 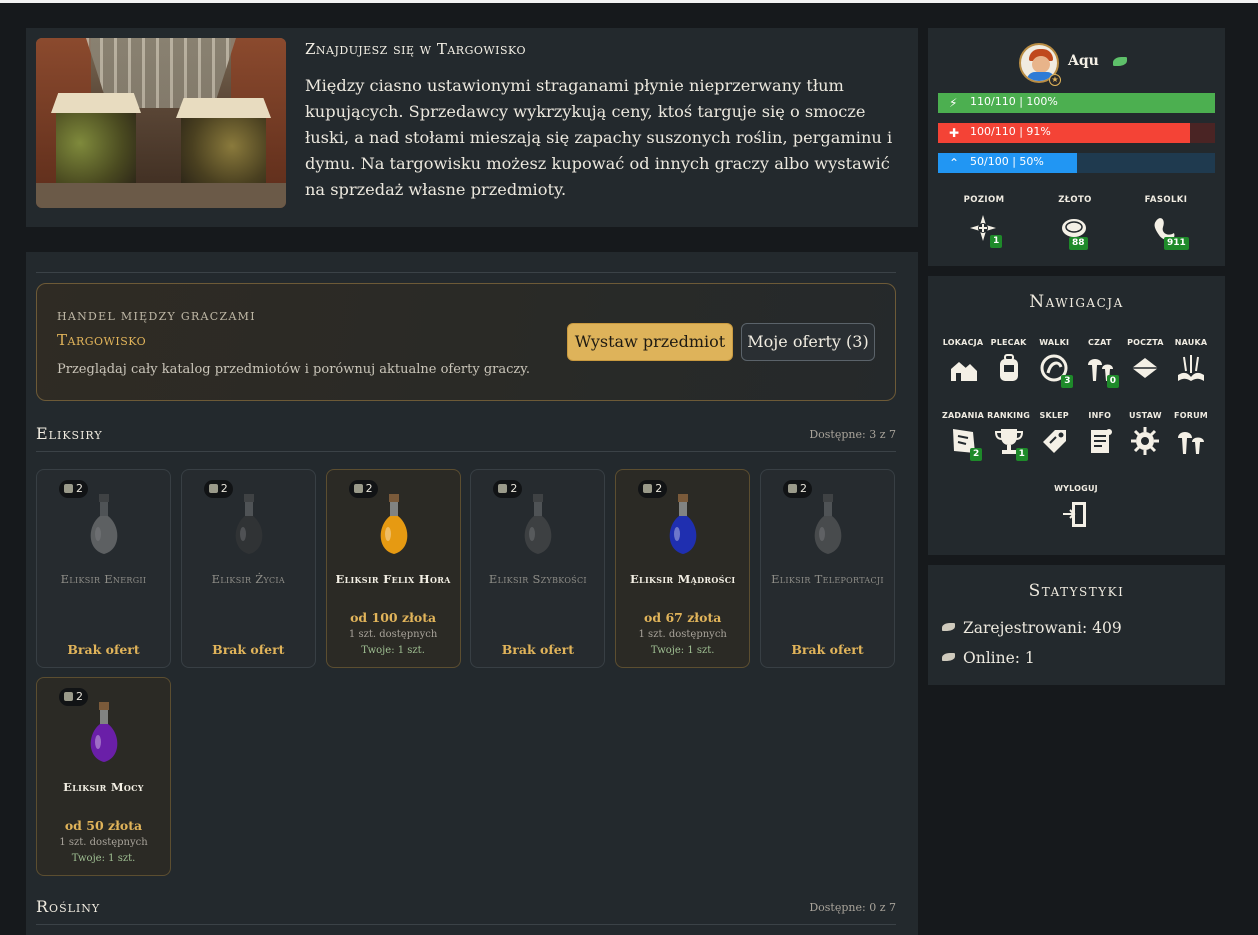 What do you see at coordinates (1076, 488) in the screenshot?
I see `nav-label: WYLOGUJ` at bounding box center [1076, 488].